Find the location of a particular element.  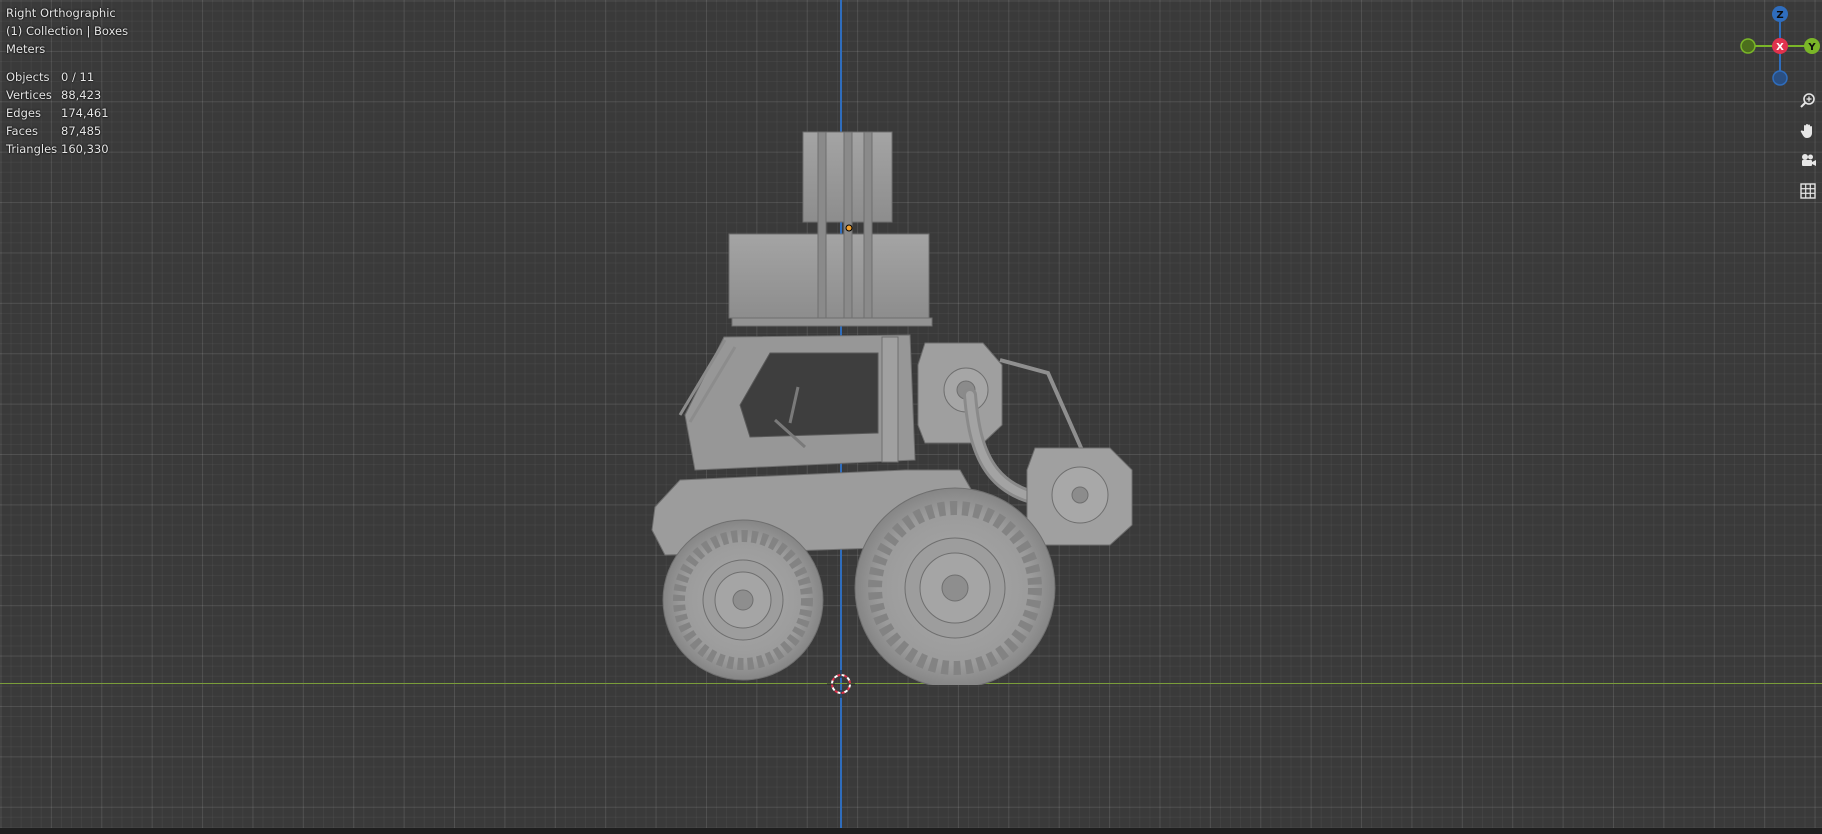

gizmo-y-axis: Y is located at coordinates (1812, 46).